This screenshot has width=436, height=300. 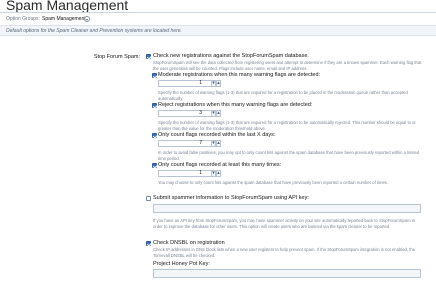 What do you see at coordinates (154, 105) in the screenshot?
I see `reject-checkbox` at bounding box center [154, 105].